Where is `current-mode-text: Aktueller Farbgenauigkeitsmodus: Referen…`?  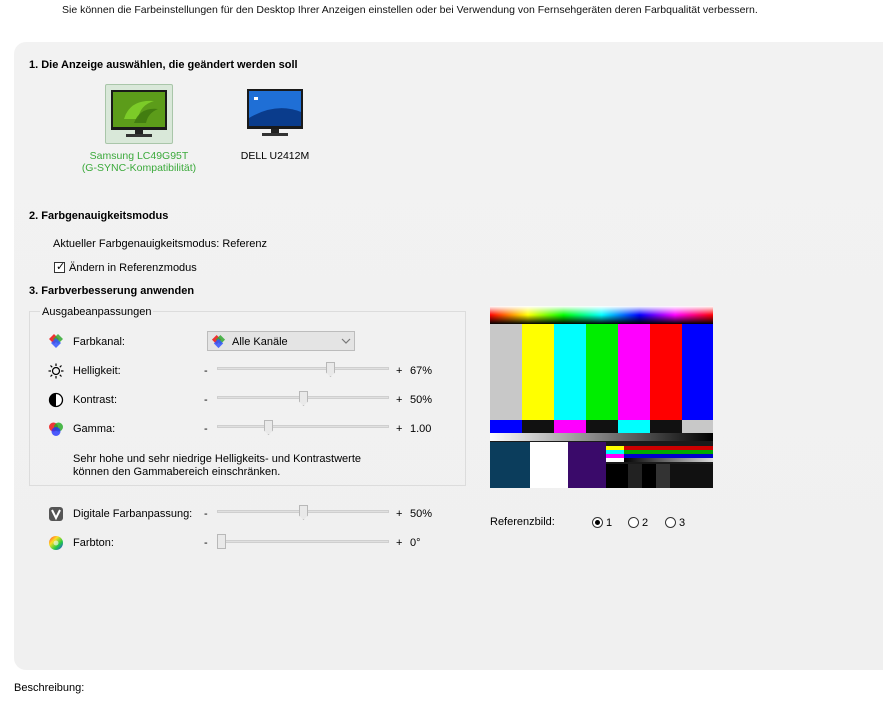 current-mode-text: Aktueller Farbgenauigkeitsmodus: Referen… is located at coordinates (160, 244).